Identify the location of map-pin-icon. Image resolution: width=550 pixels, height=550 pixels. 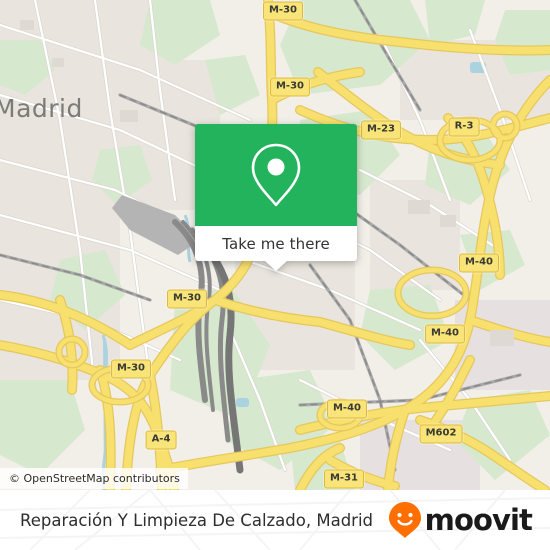
(276, 175).